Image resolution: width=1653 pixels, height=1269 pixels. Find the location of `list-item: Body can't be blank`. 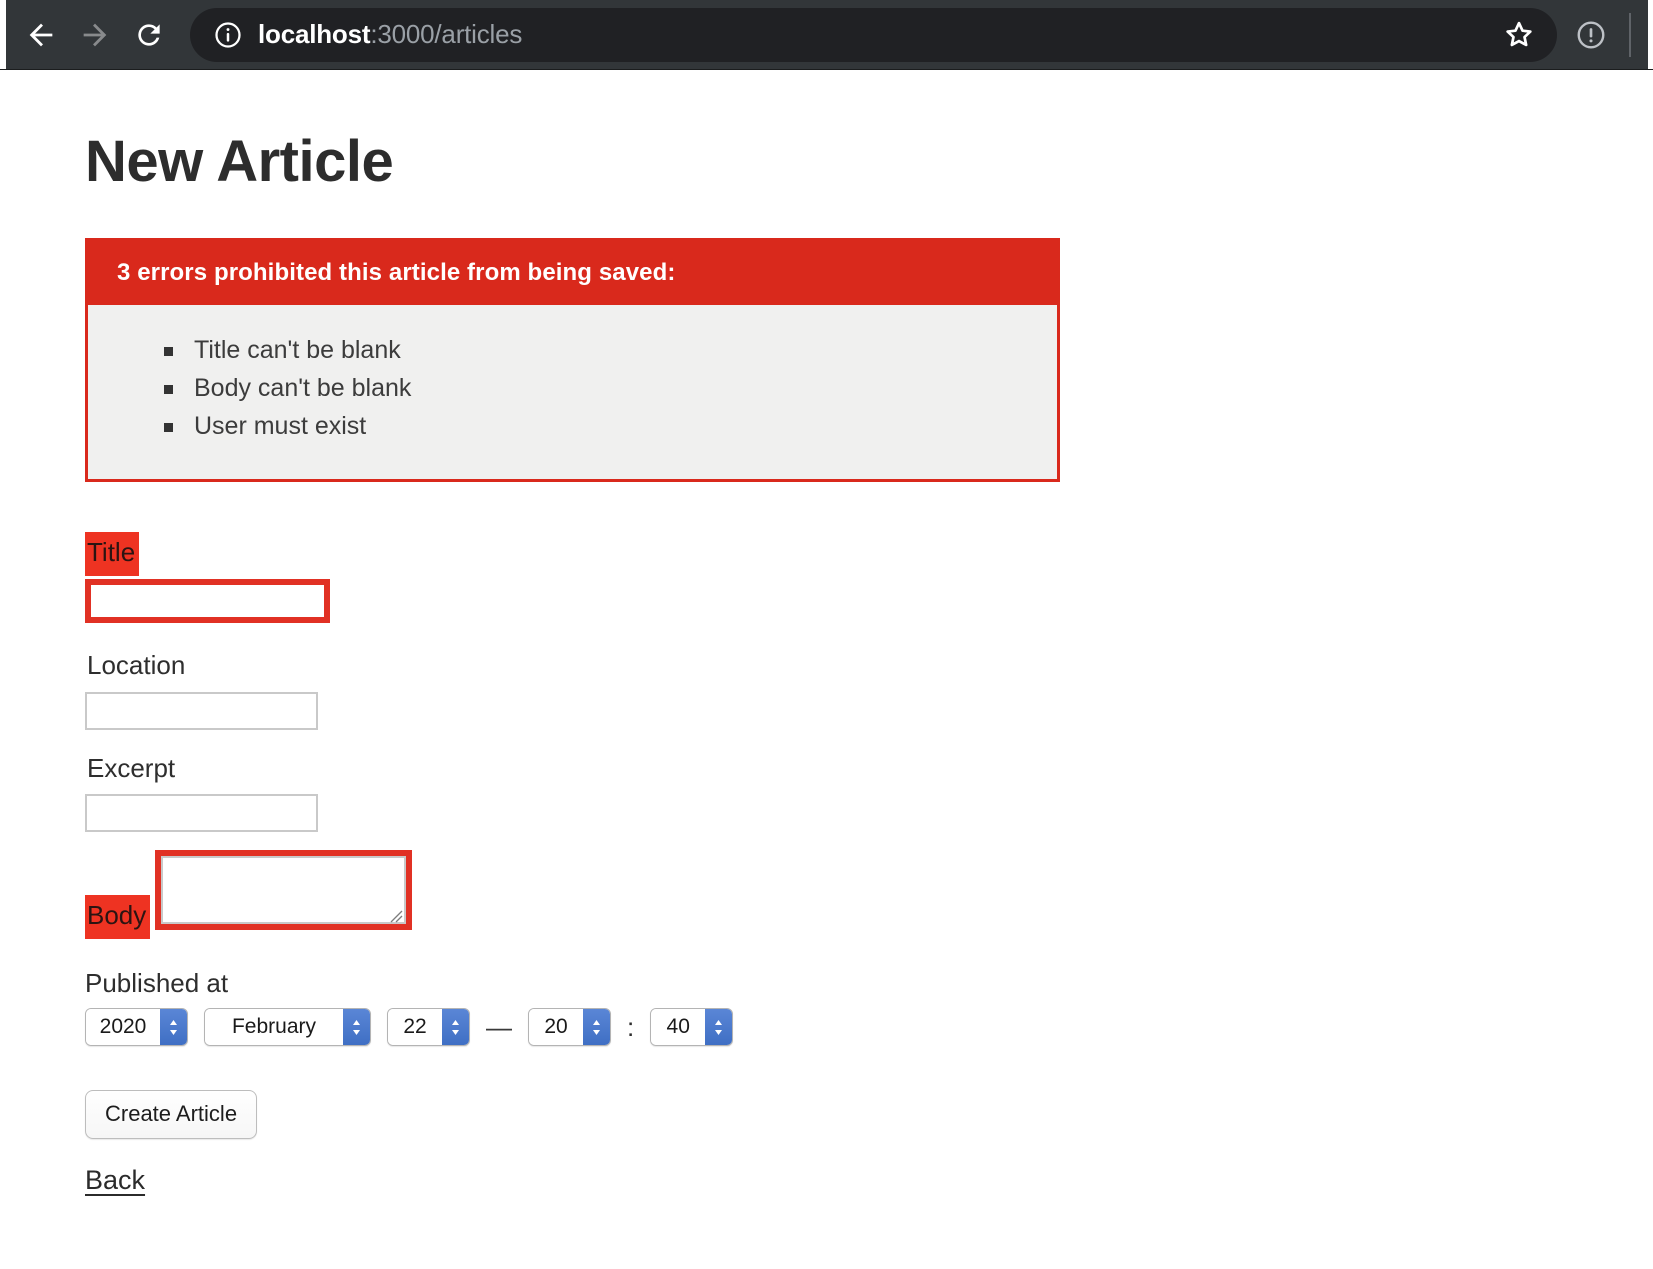

list-item: Body can't be blank is located at coordinates (610, 388).